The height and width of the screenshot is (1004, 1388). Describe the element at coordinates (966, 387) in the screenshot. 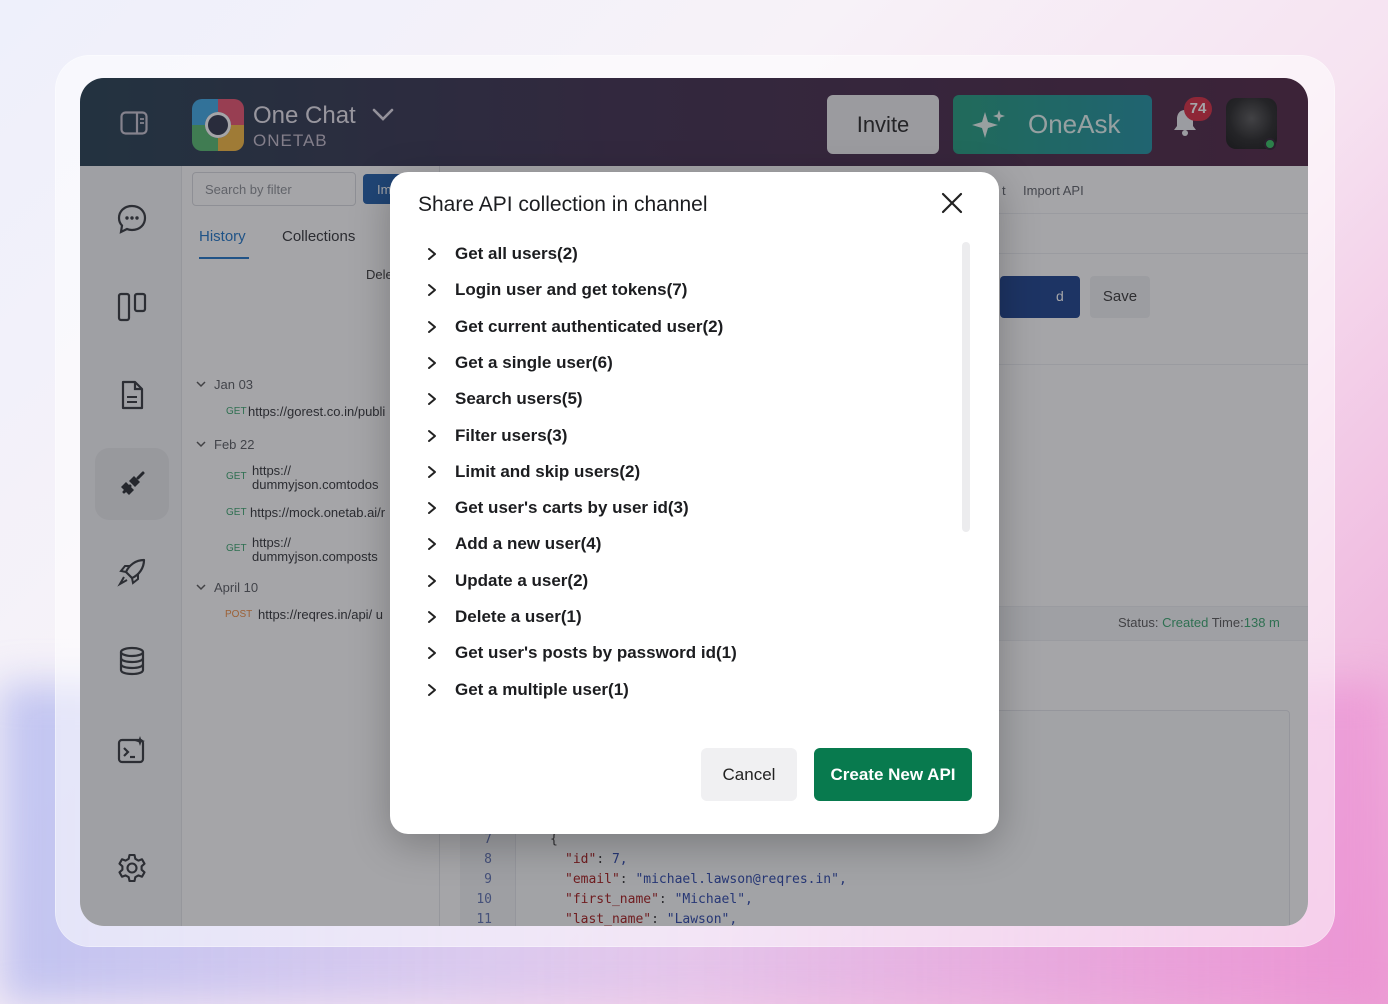

I see `modal-scrollbar` at that location.